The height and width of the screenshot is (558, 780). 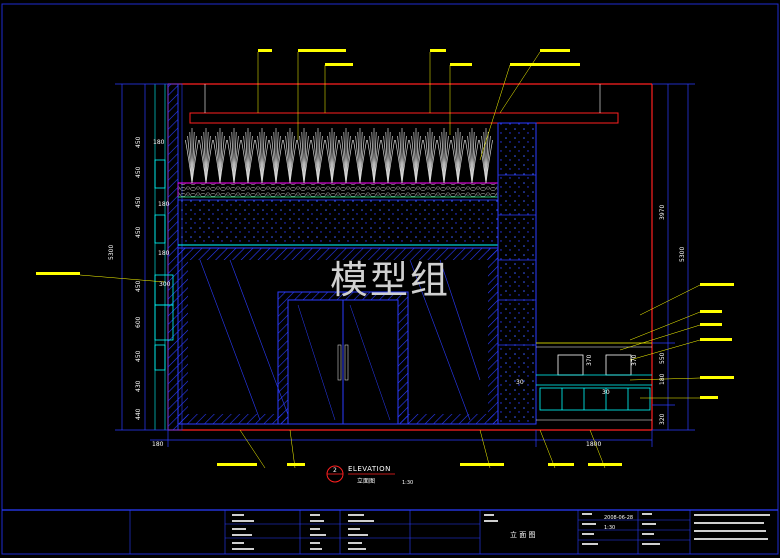 I want to click on double-door, so click(x=343, y=358).